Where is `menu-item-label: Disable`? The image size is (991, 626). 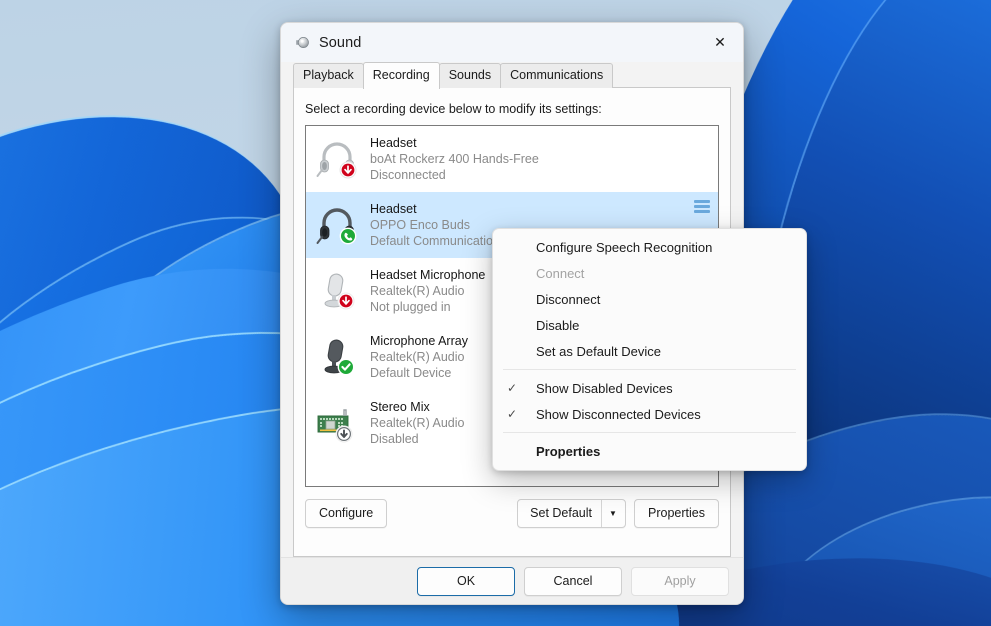 menu-item-label: Disable is located at coordinates (558, 325).